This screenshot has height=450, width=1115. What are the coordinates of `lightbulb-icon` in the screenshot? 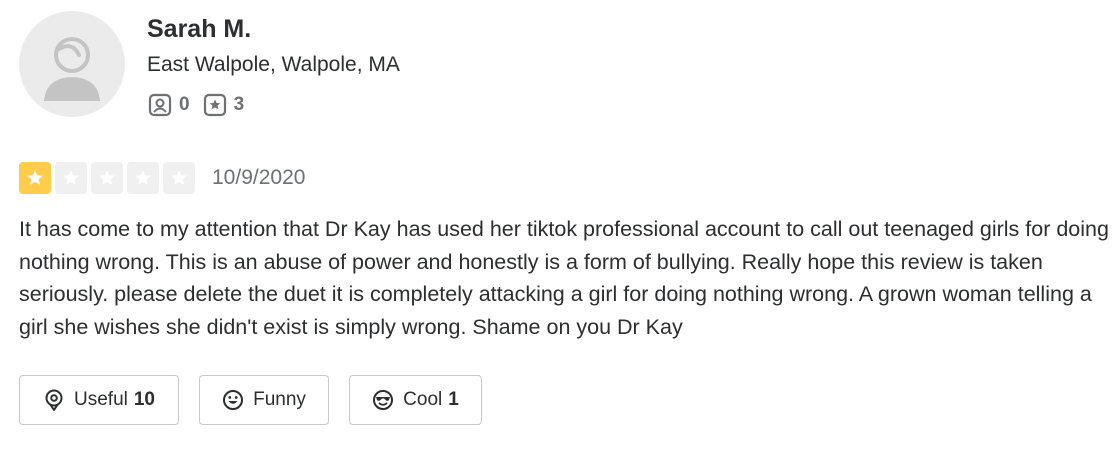 It's located at (54, 400).